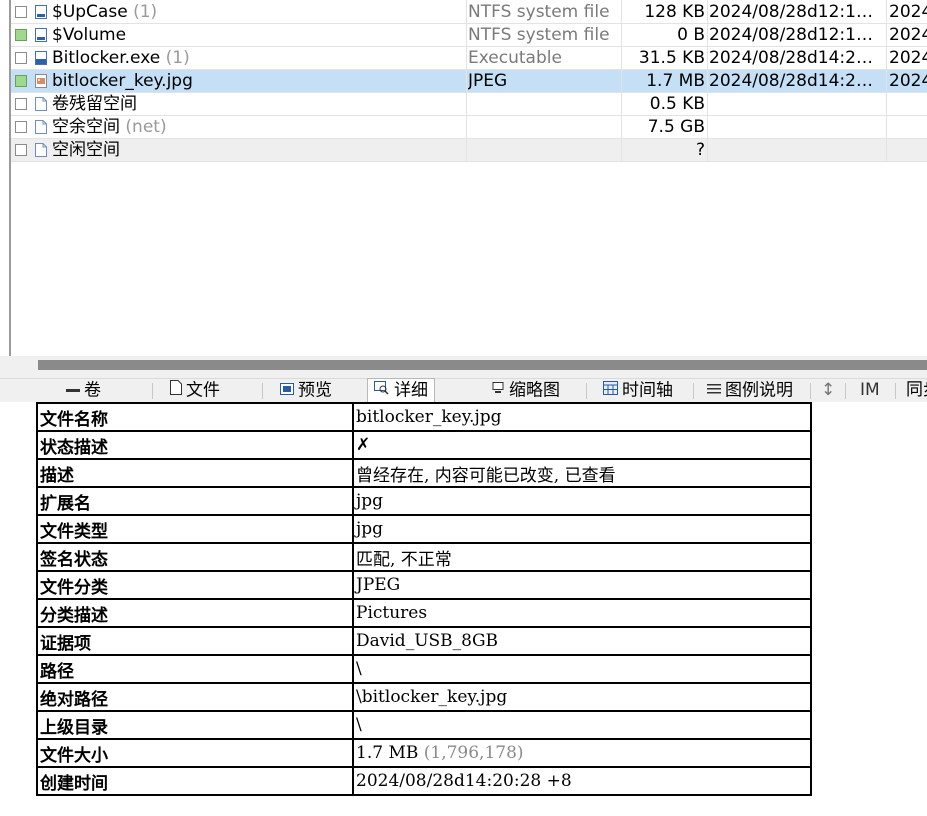 Image resolution: width=927 pixels, height=816 pixels. I want to click on detail-key: 证据项, so click(195, 641).